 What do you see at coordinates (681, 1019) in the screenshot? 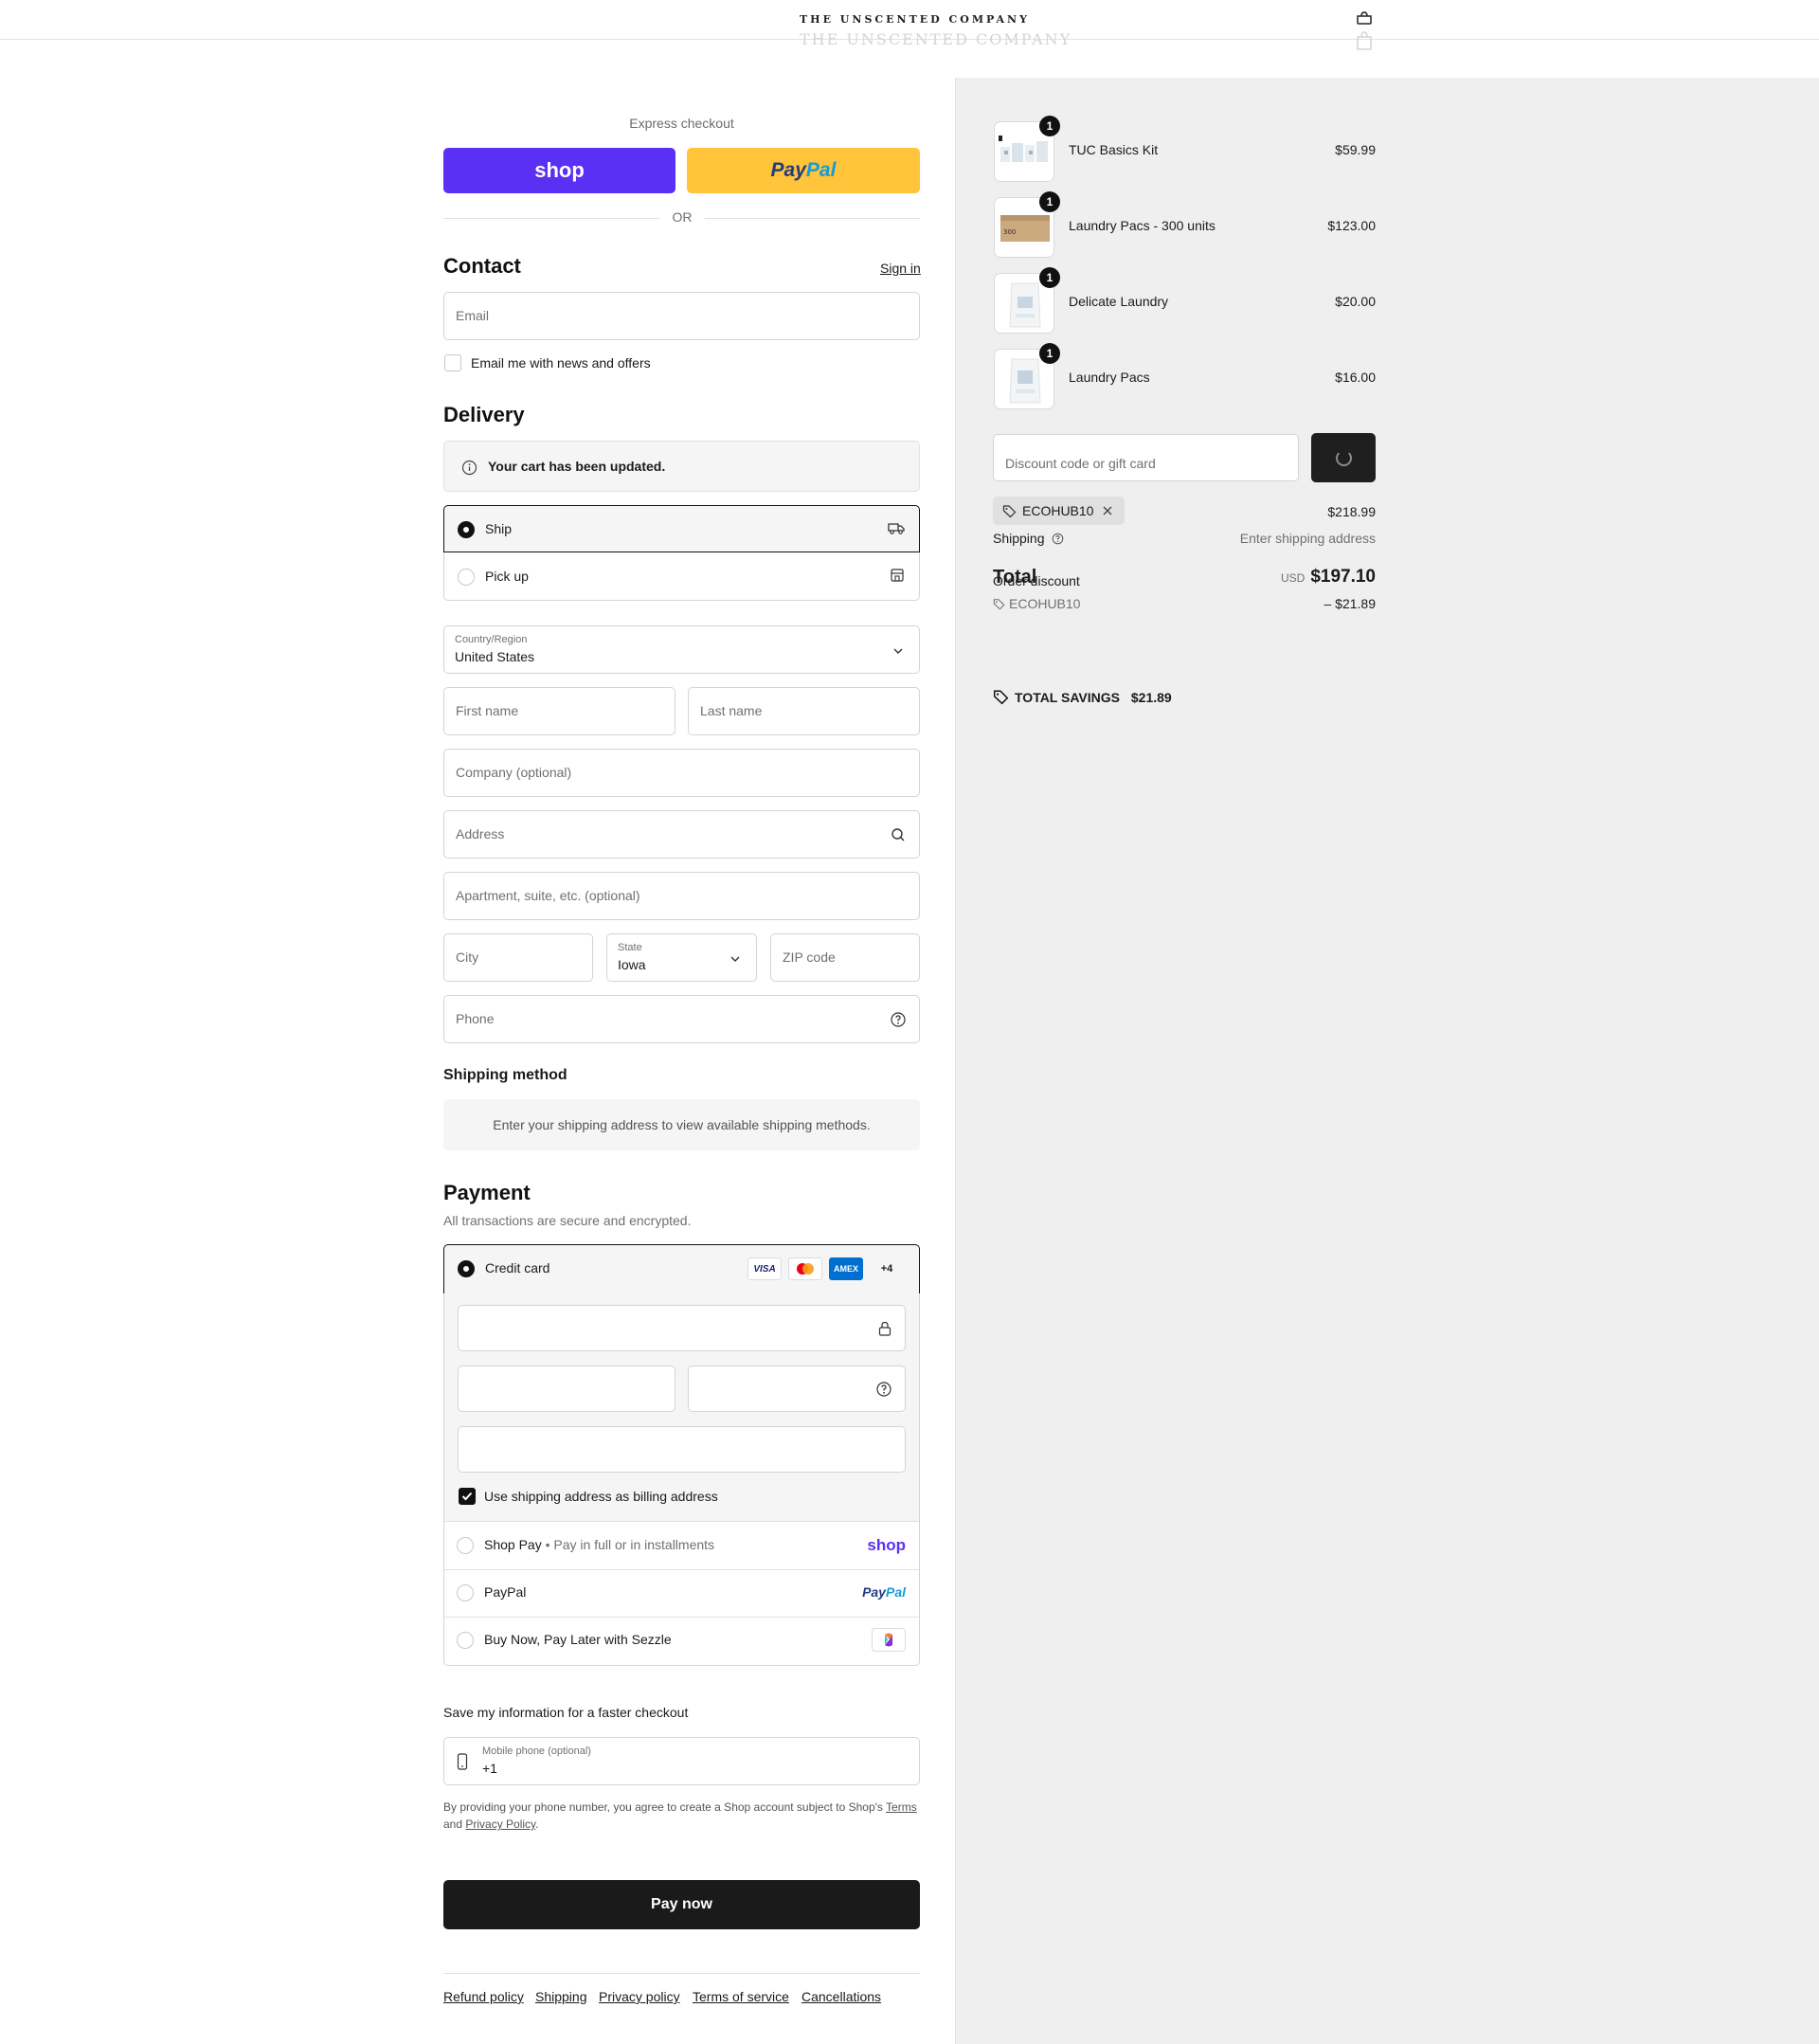
I see `phone-field: Phone` at bounding box center [681, 1019].